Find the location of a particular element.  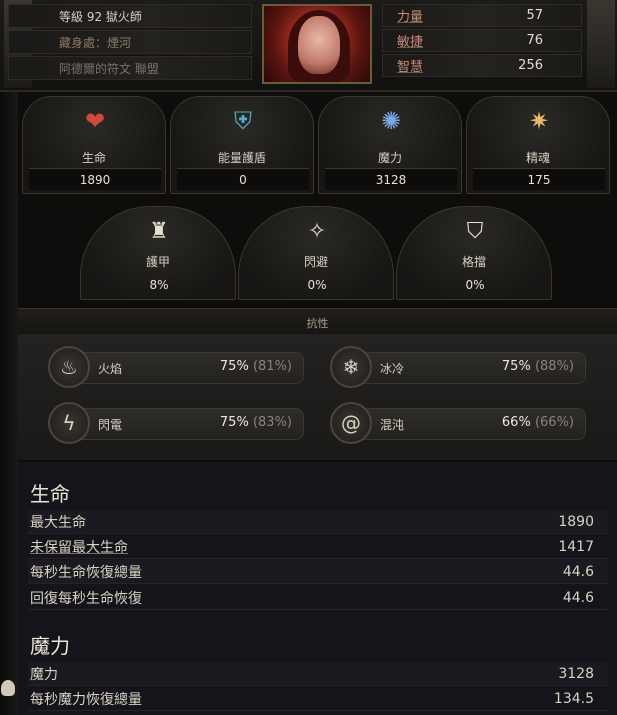

league-label: 阿德爾的符文 聯盟 is located at coordinates (130, 68).